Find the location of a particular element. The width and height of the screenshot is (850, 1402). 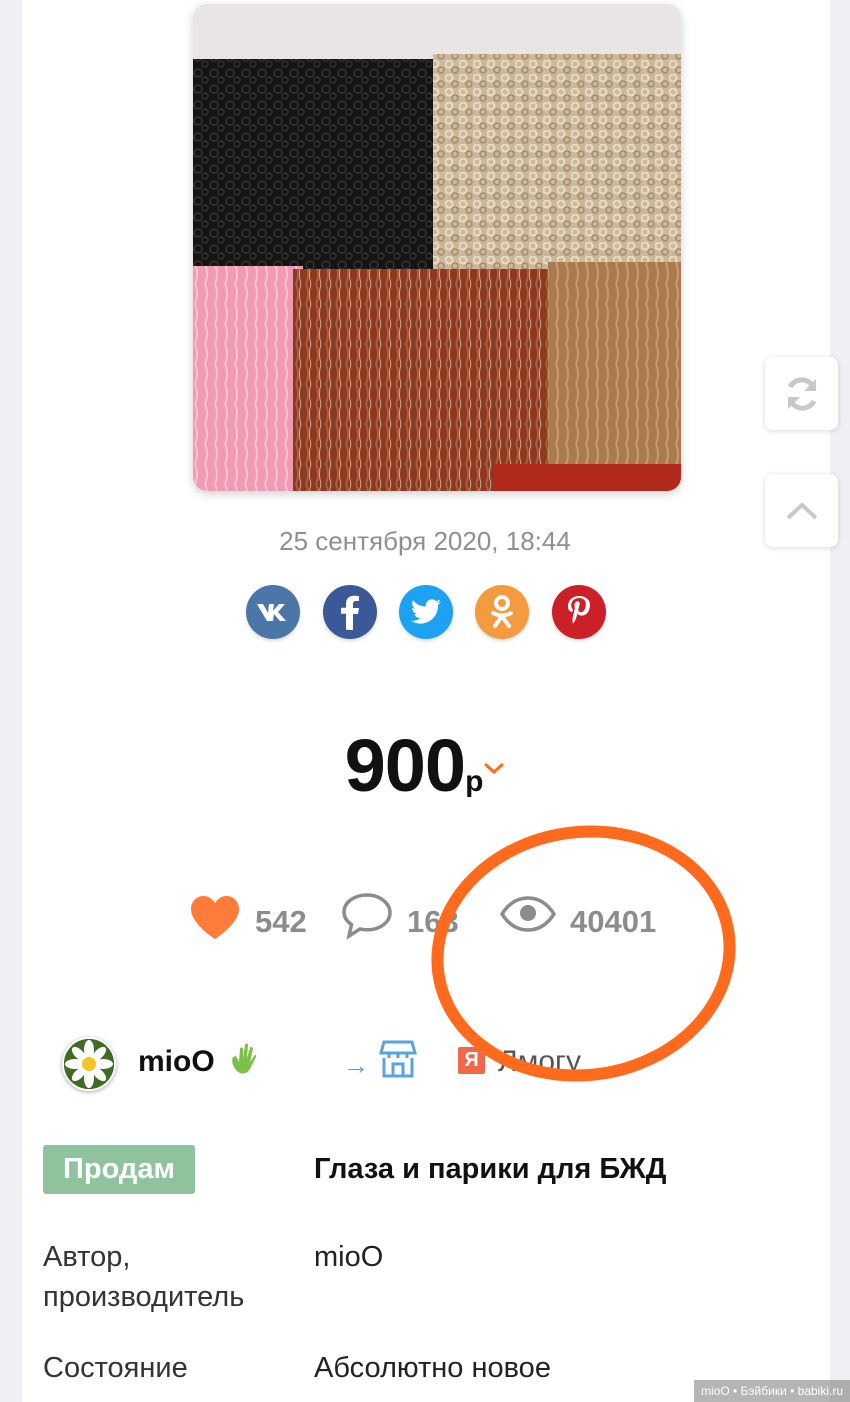

shop-arrow: → is located at coordinates (356, 1065).